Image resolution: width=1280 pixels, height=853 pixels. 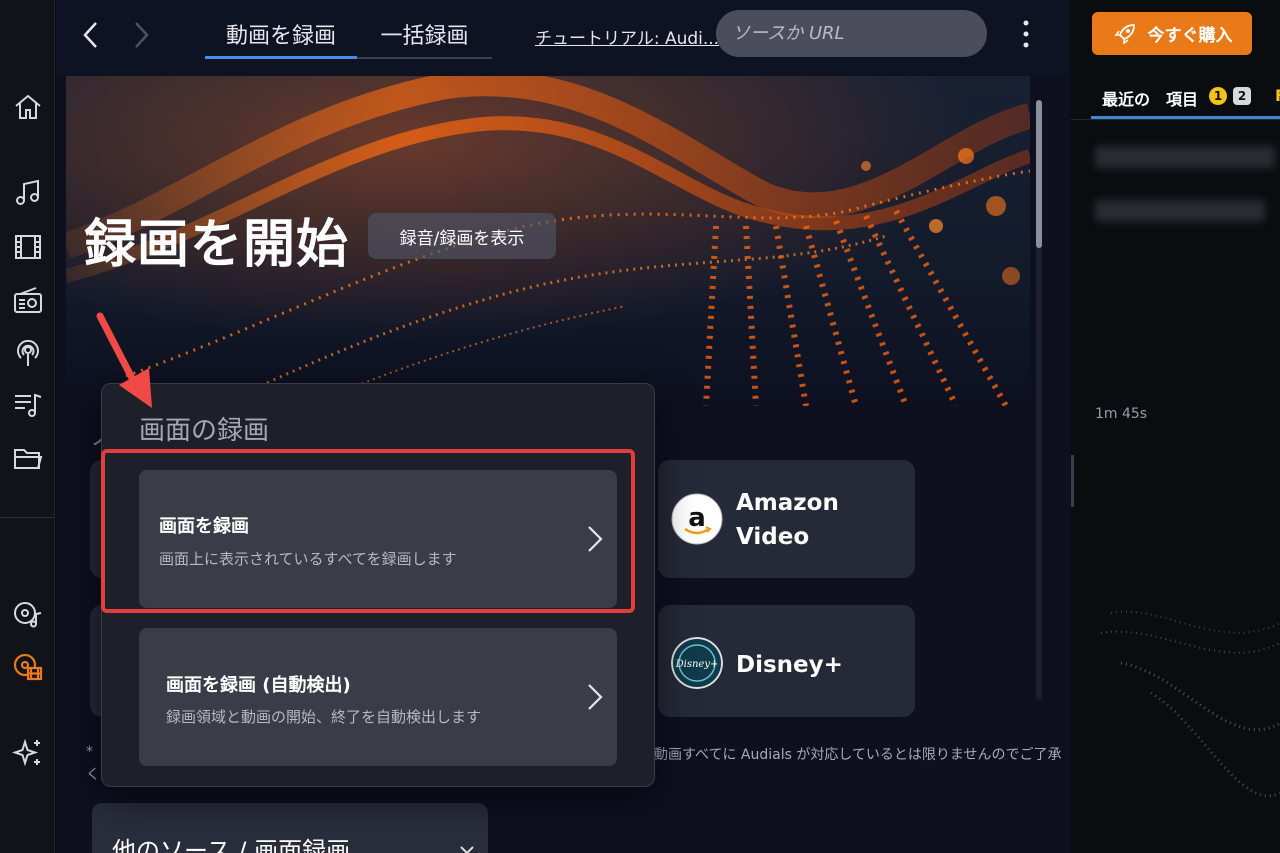 What do you see at coordinates (378, 697) in the screenshot?
I see `record-screen-auto-detect-option: 画面を録画 (自動検出) 録画領域と動画の開始、終了を自動検出します` at bounding box center [378, 697].